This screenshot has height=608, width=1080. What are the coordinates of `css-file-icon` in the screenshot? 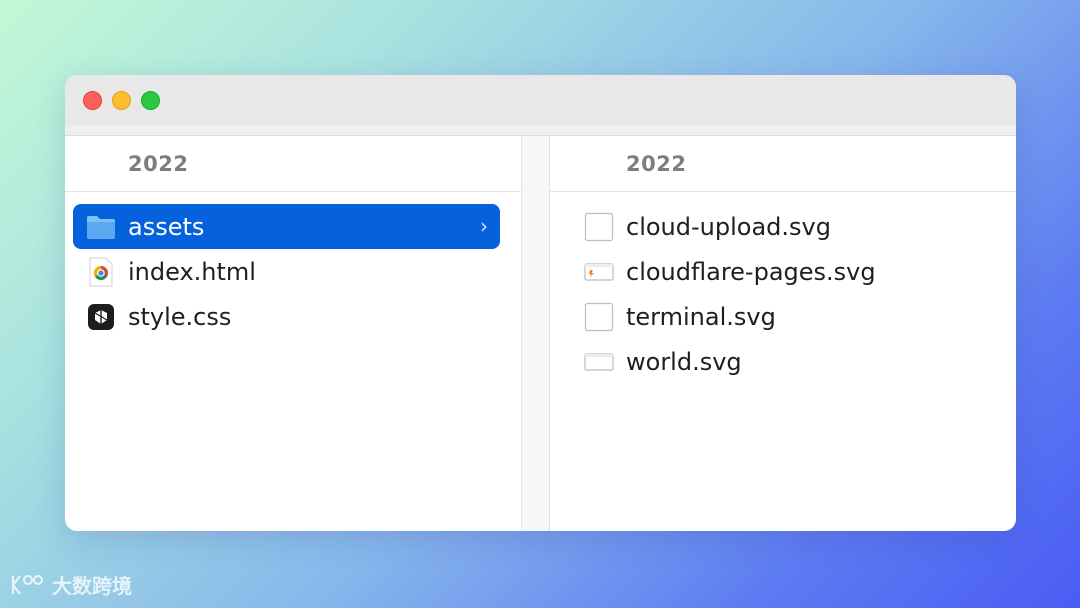 It's located at (101, 317).